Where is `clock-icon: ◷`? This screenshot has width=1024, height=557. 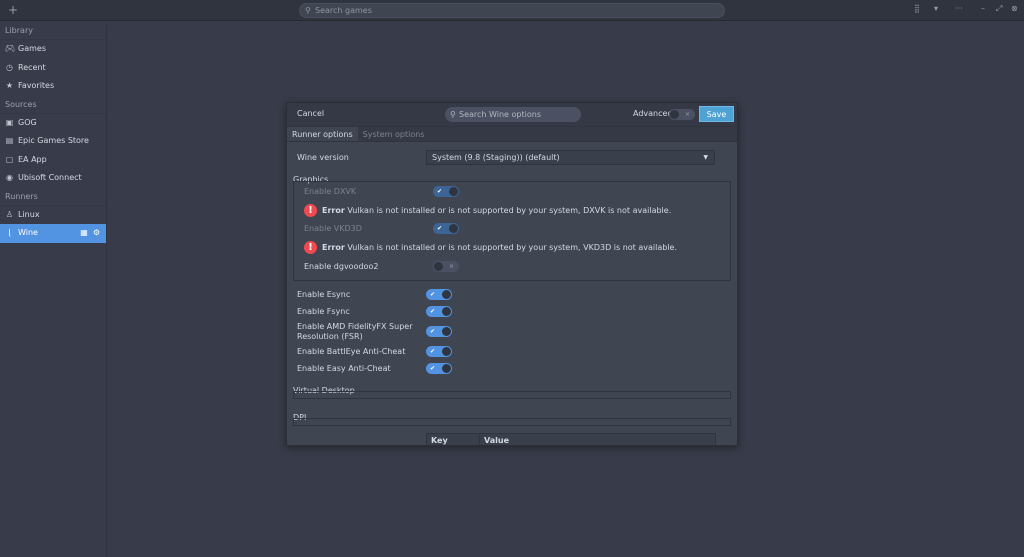
clock-icon: ◷ is located at coordinates (9, 67).